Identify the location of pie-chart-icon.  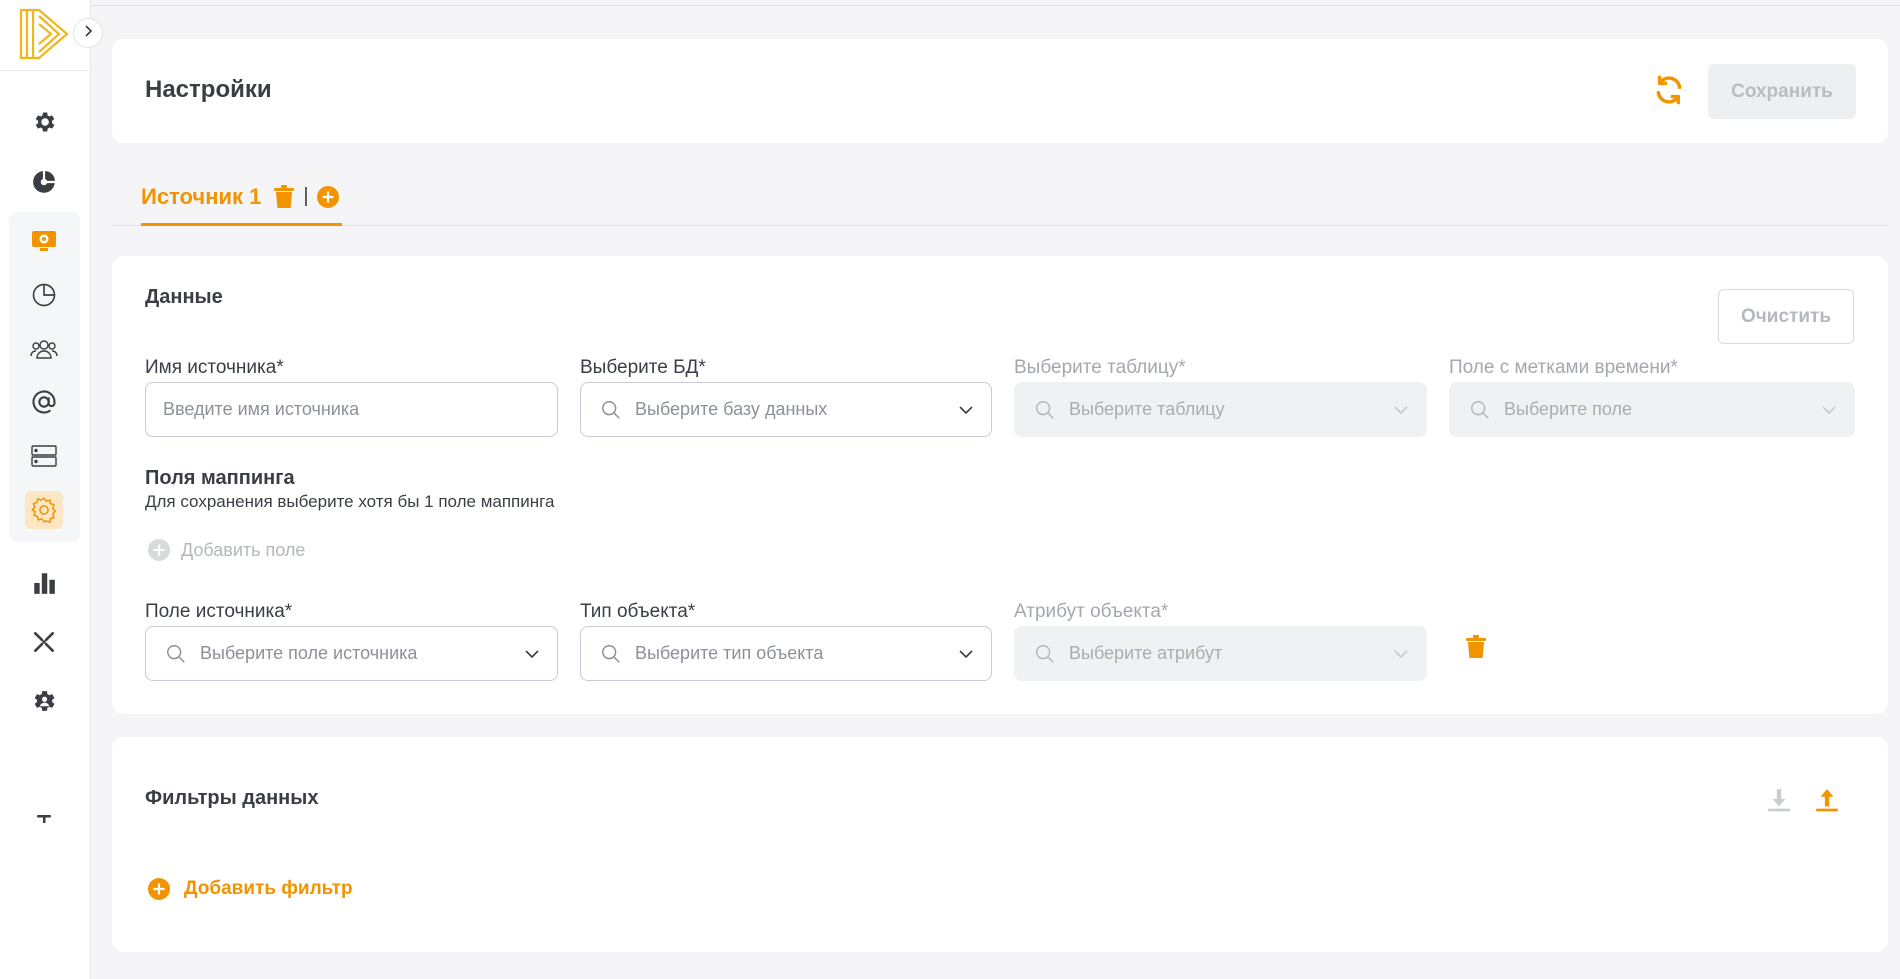
(44, 182).